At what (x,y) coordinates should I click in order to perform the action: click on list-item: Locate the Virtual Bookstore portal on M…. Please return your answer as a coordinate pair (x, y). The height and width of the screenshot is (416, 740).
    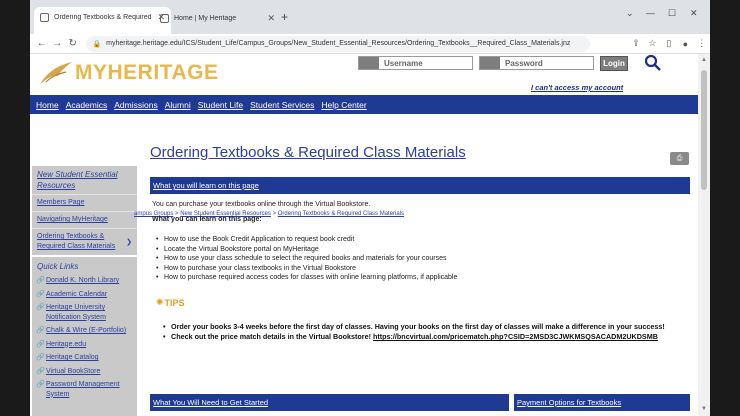
    Looking at the image, I should click on (306, 250).